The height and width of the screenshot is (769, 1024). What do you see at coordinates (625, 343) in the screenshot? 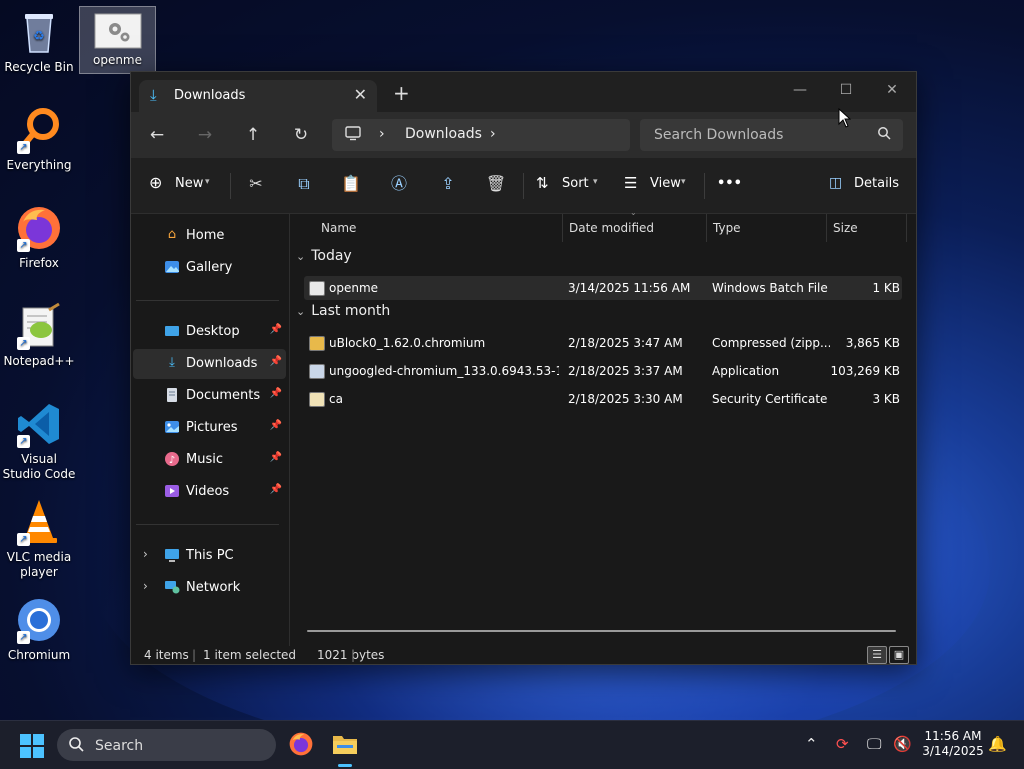
I see `file-date: 2/18/2025 3:47 AM` at bounding box center [625, 343].